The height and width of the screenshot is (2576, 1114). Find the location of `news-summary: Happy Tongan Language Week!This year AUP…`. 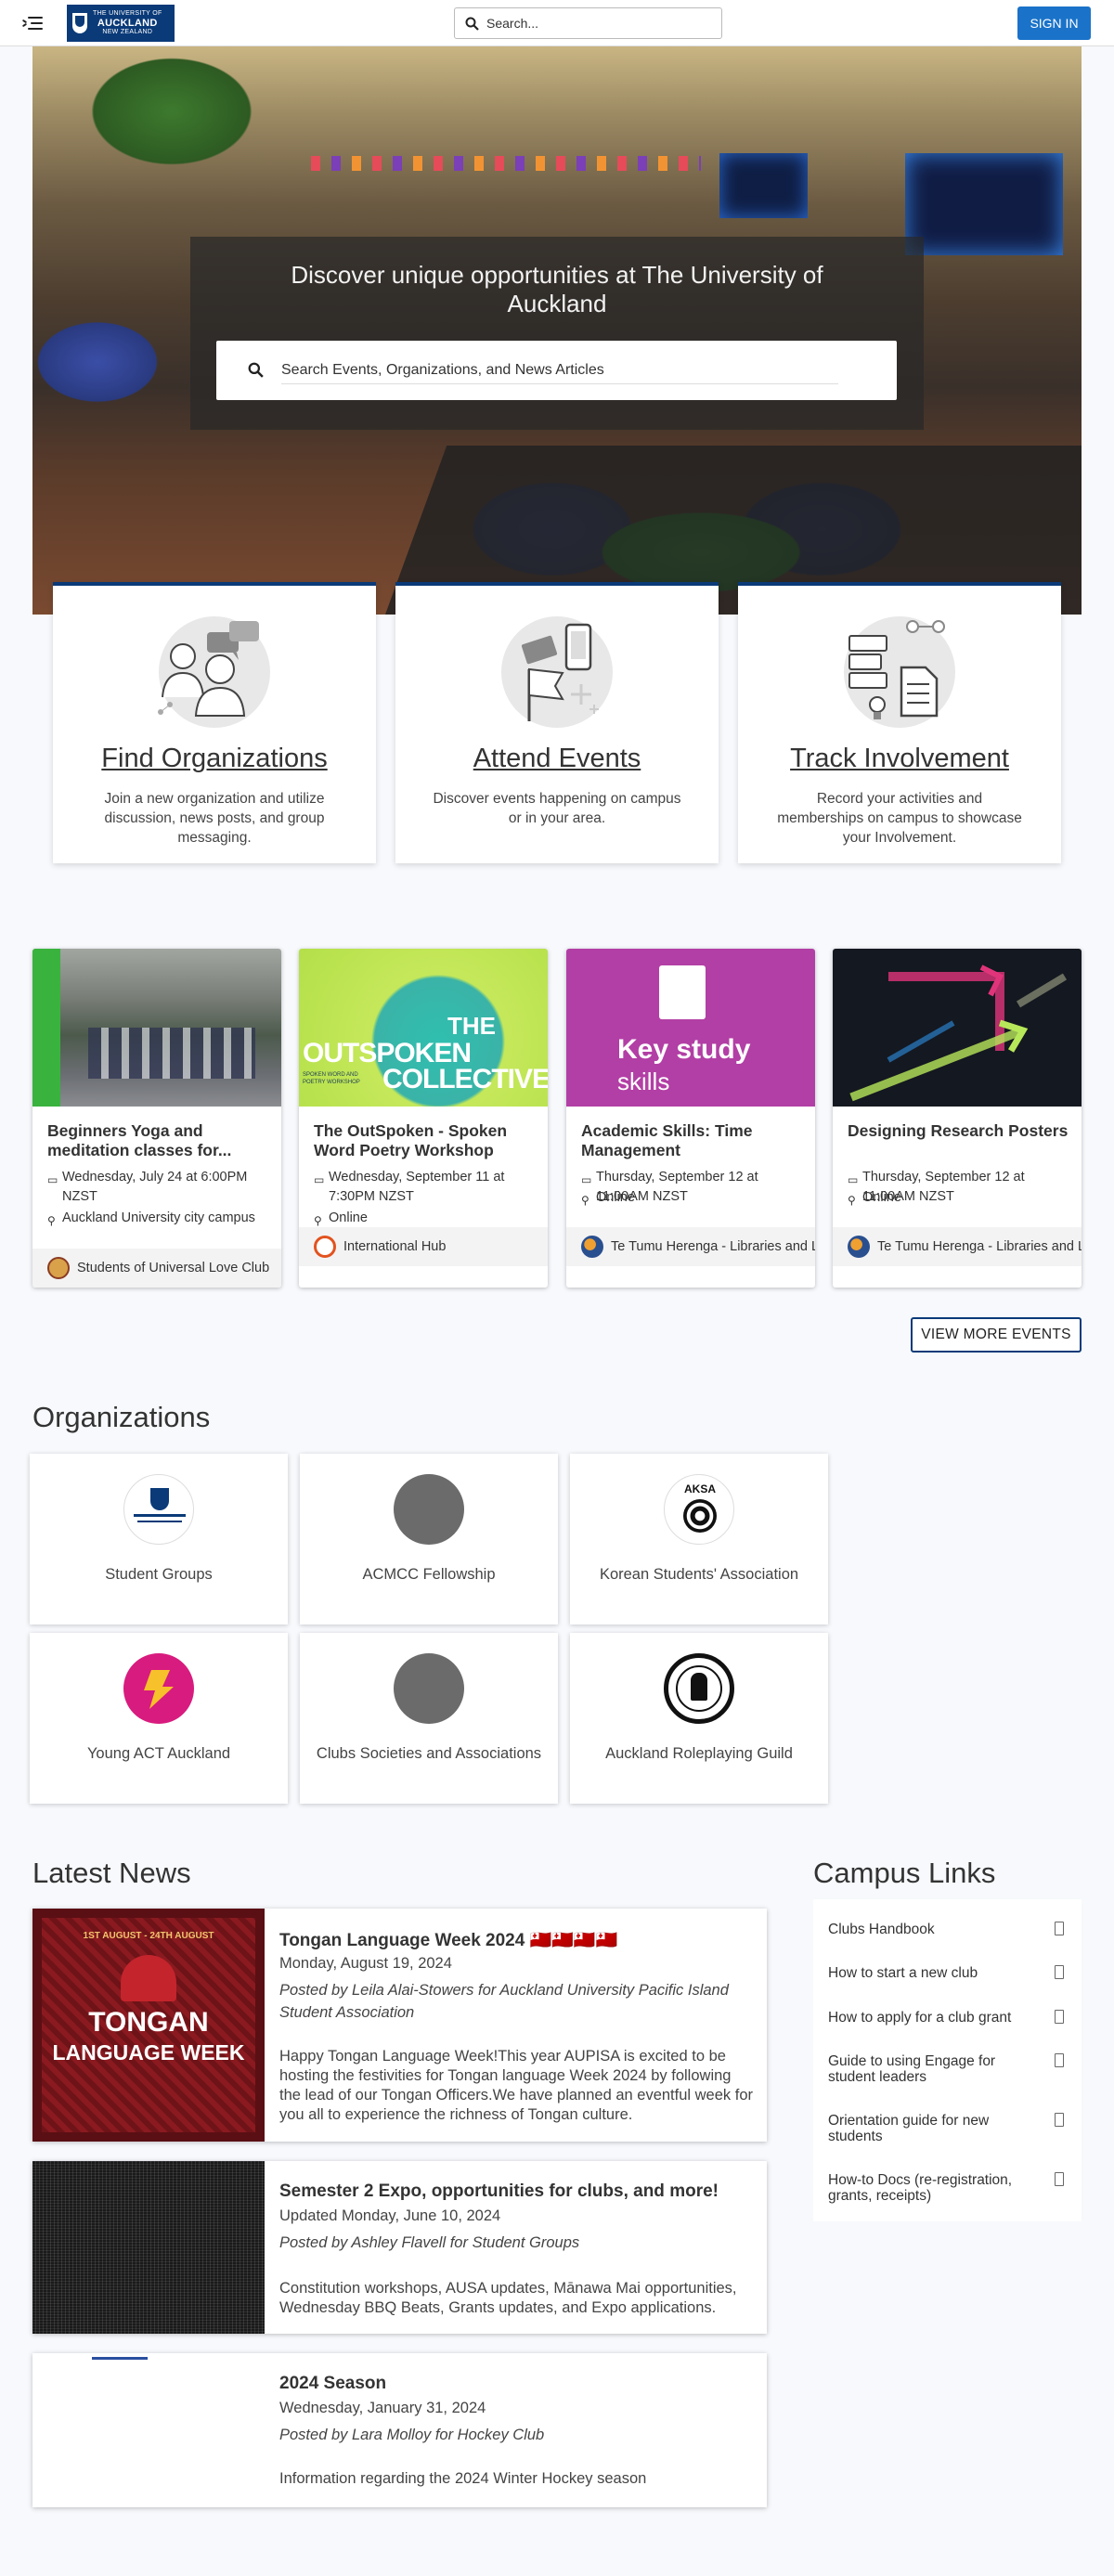

news-summary: Happy Tongan Language Week!This year AUP… is located at coordinates (516, 2085).